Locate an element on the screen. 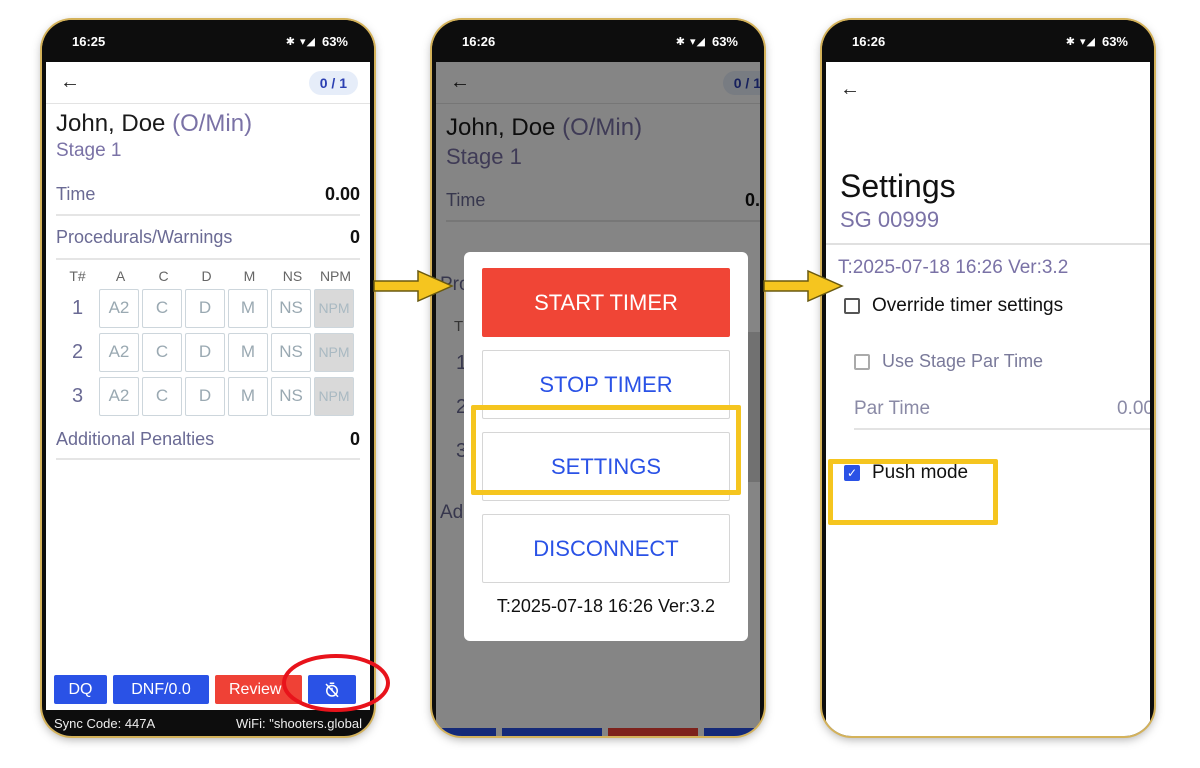 The width and height of the screenshot is (1200, 768). par-time-field: Par Time 0.00 is located at coordinates (1002, 414).